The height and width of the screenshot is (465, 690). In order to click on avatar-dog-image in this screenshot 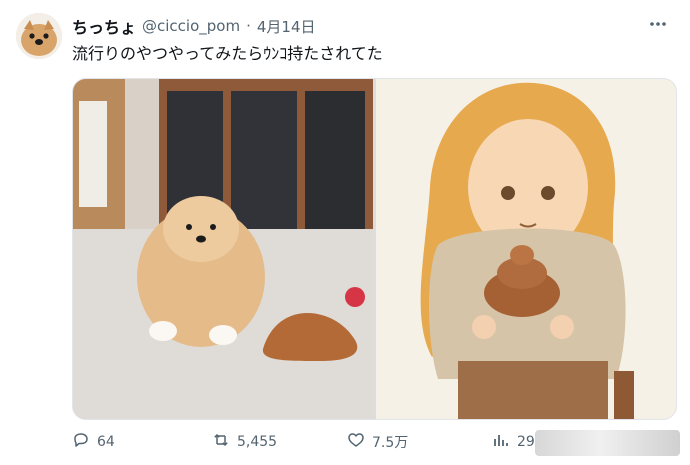, I will do `click(39, 36)`.